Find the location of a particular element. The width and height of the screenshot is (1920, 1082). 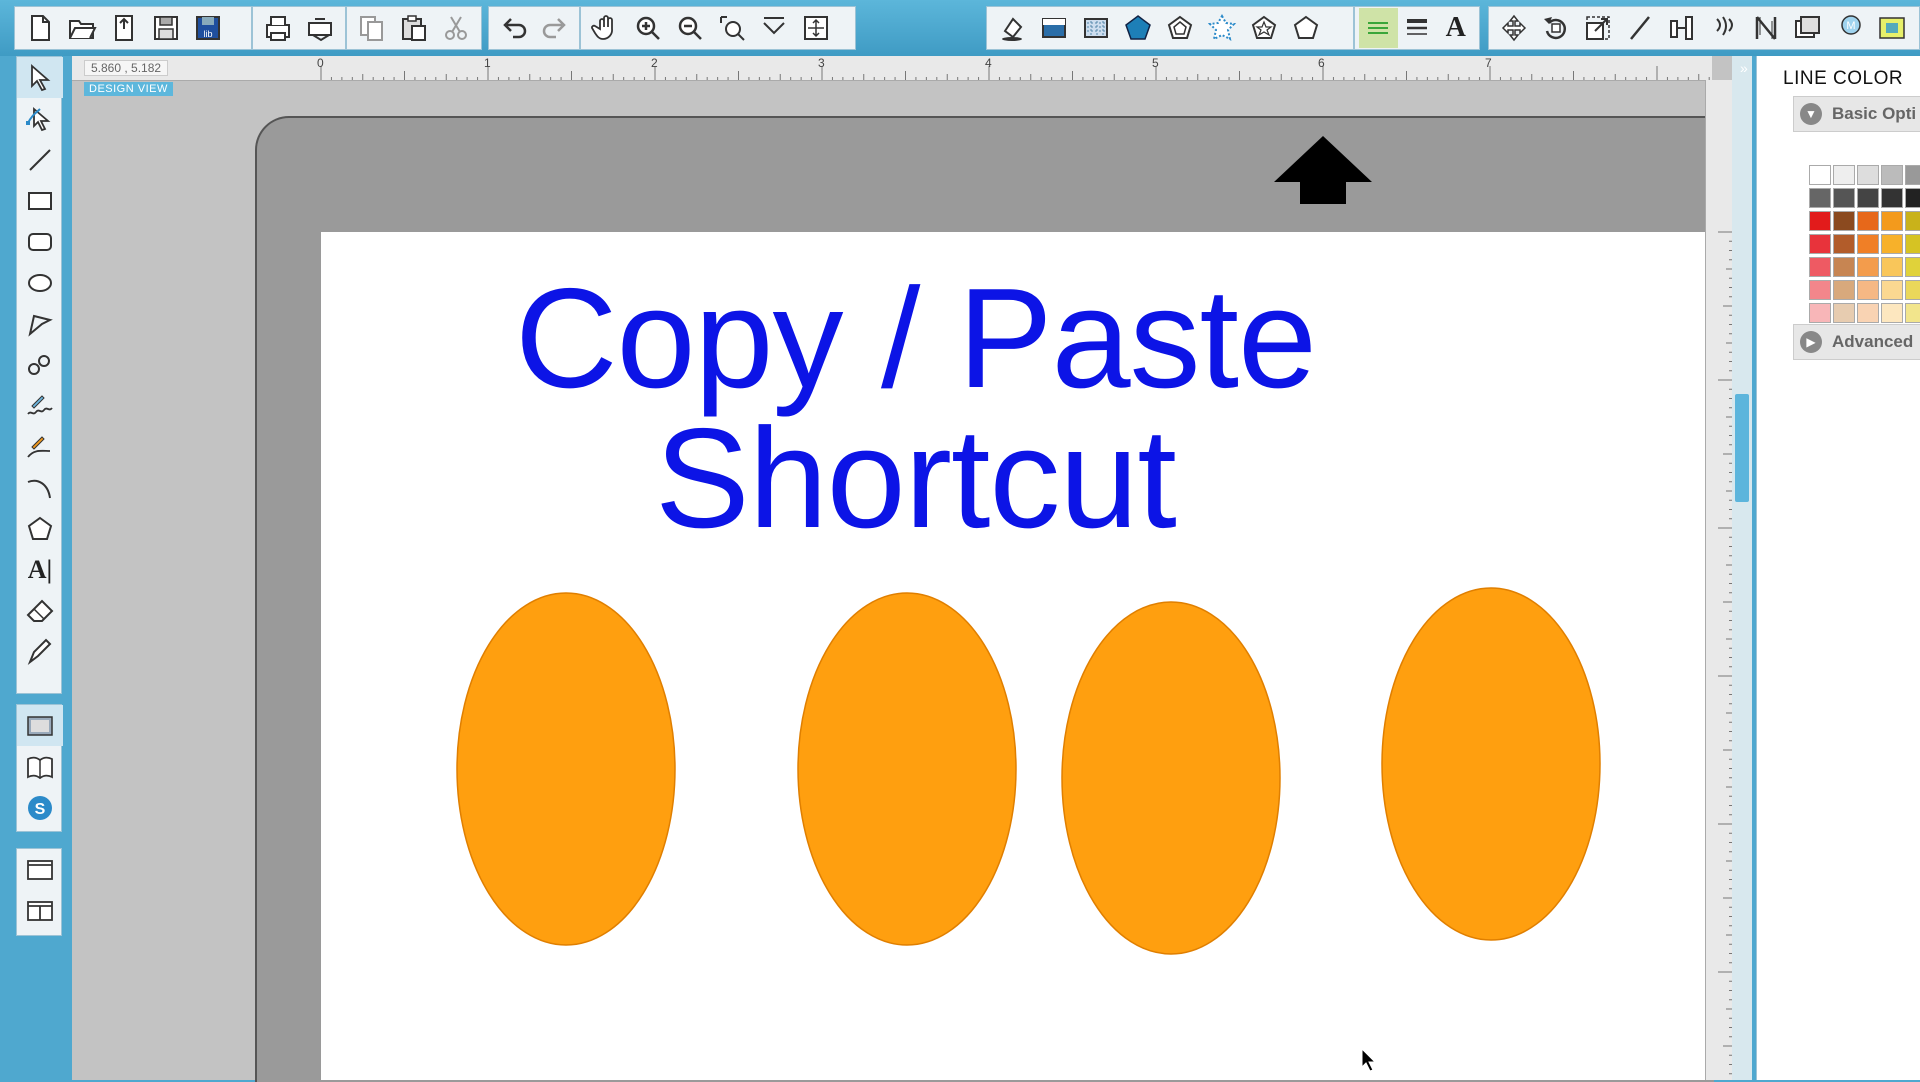

save-to-library-icon: lib is located at coordinates (208, 28).